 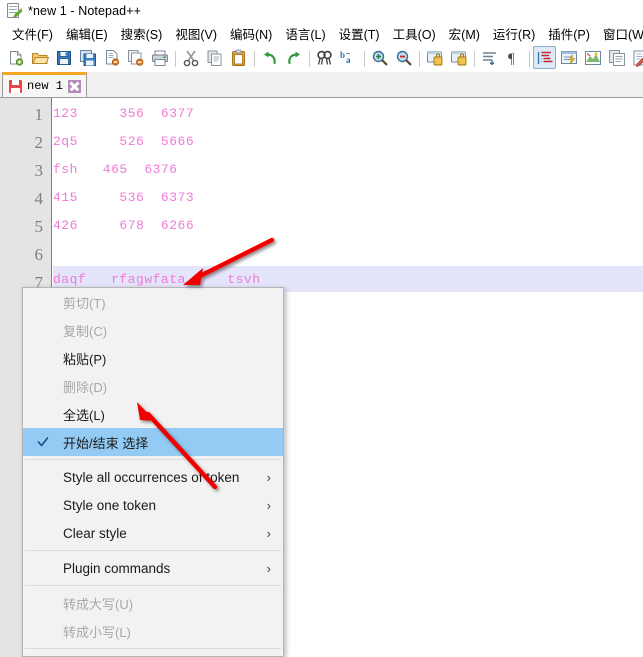 I want to click on toolbar: b a ¶, so click(x=321, y=58).